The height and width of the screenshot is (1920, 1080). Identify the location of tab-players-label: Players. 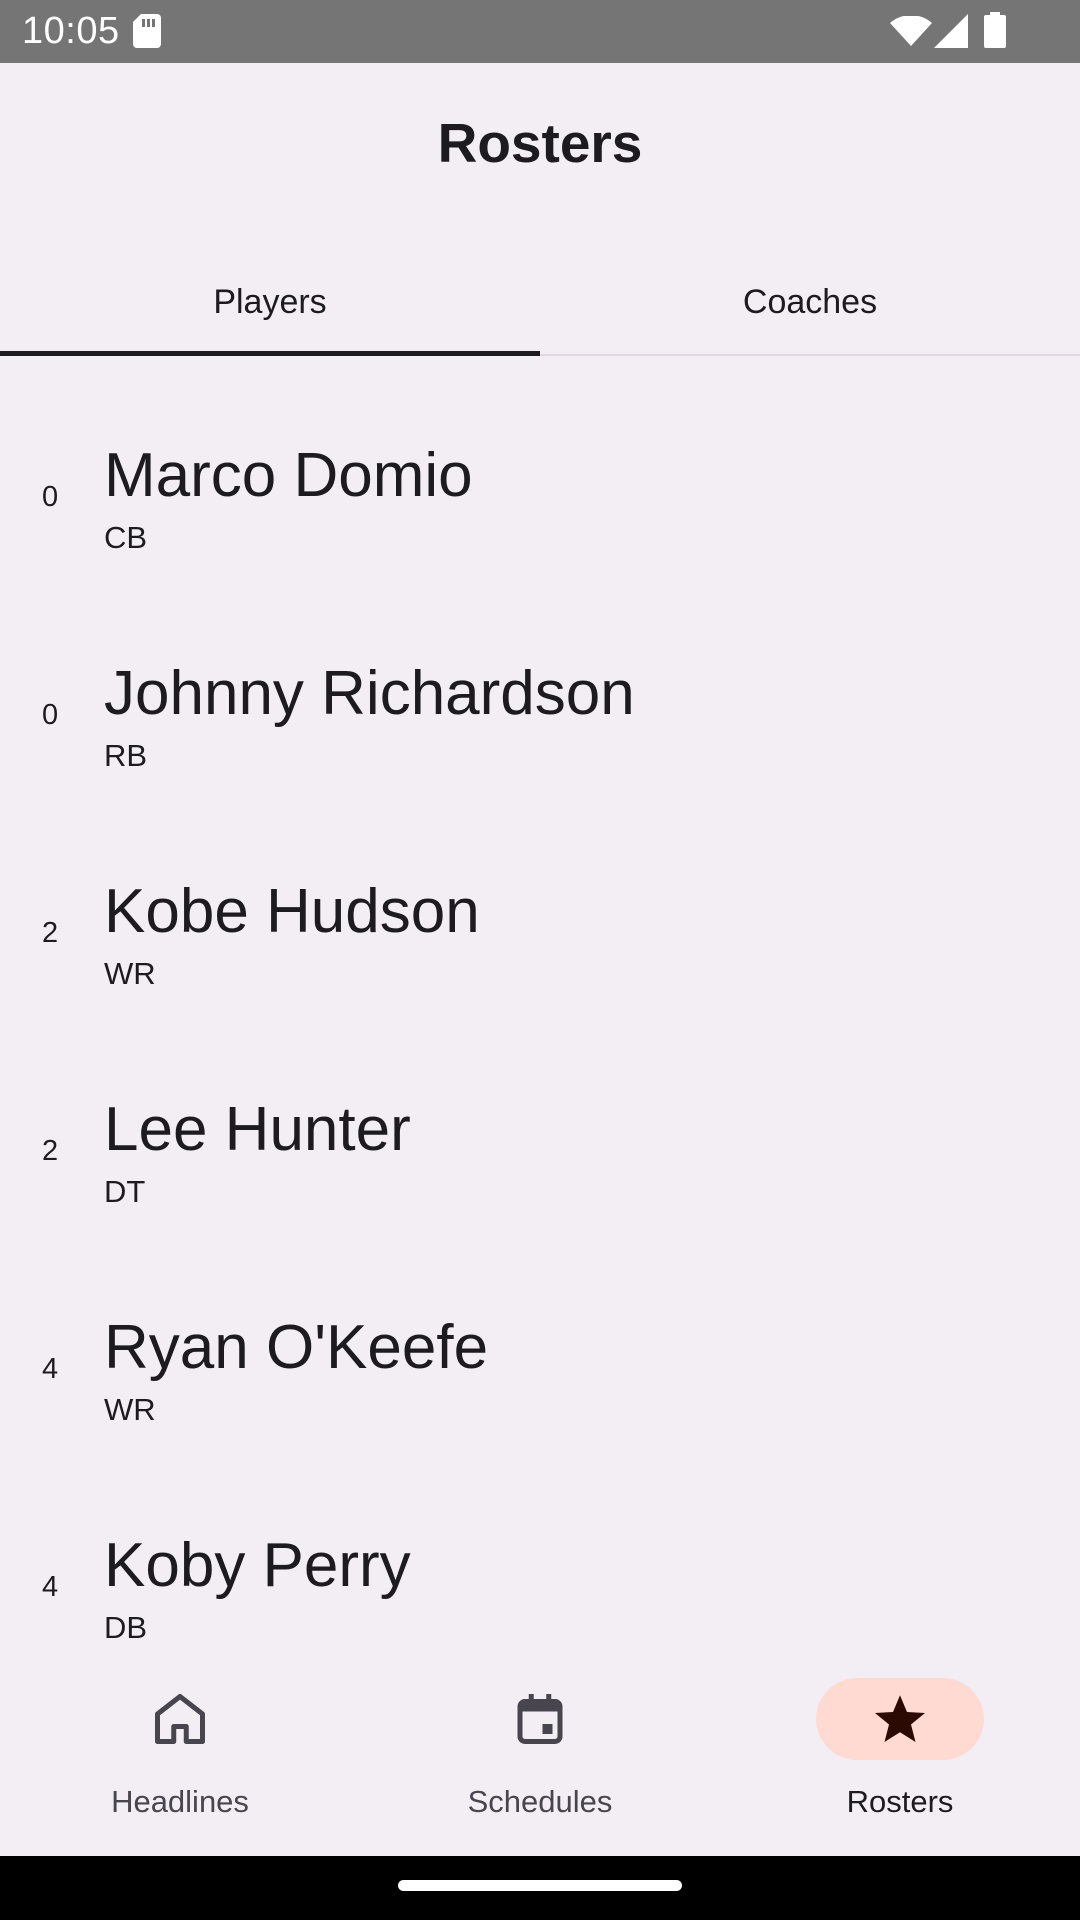
(270, 302).